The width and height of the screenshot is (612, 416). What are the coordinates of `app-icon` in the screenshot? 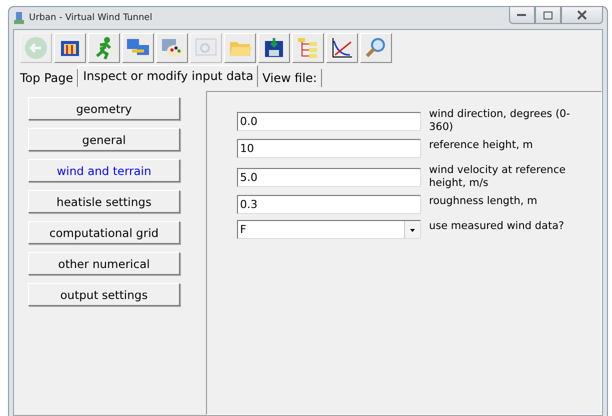 It's located at (19, 18).